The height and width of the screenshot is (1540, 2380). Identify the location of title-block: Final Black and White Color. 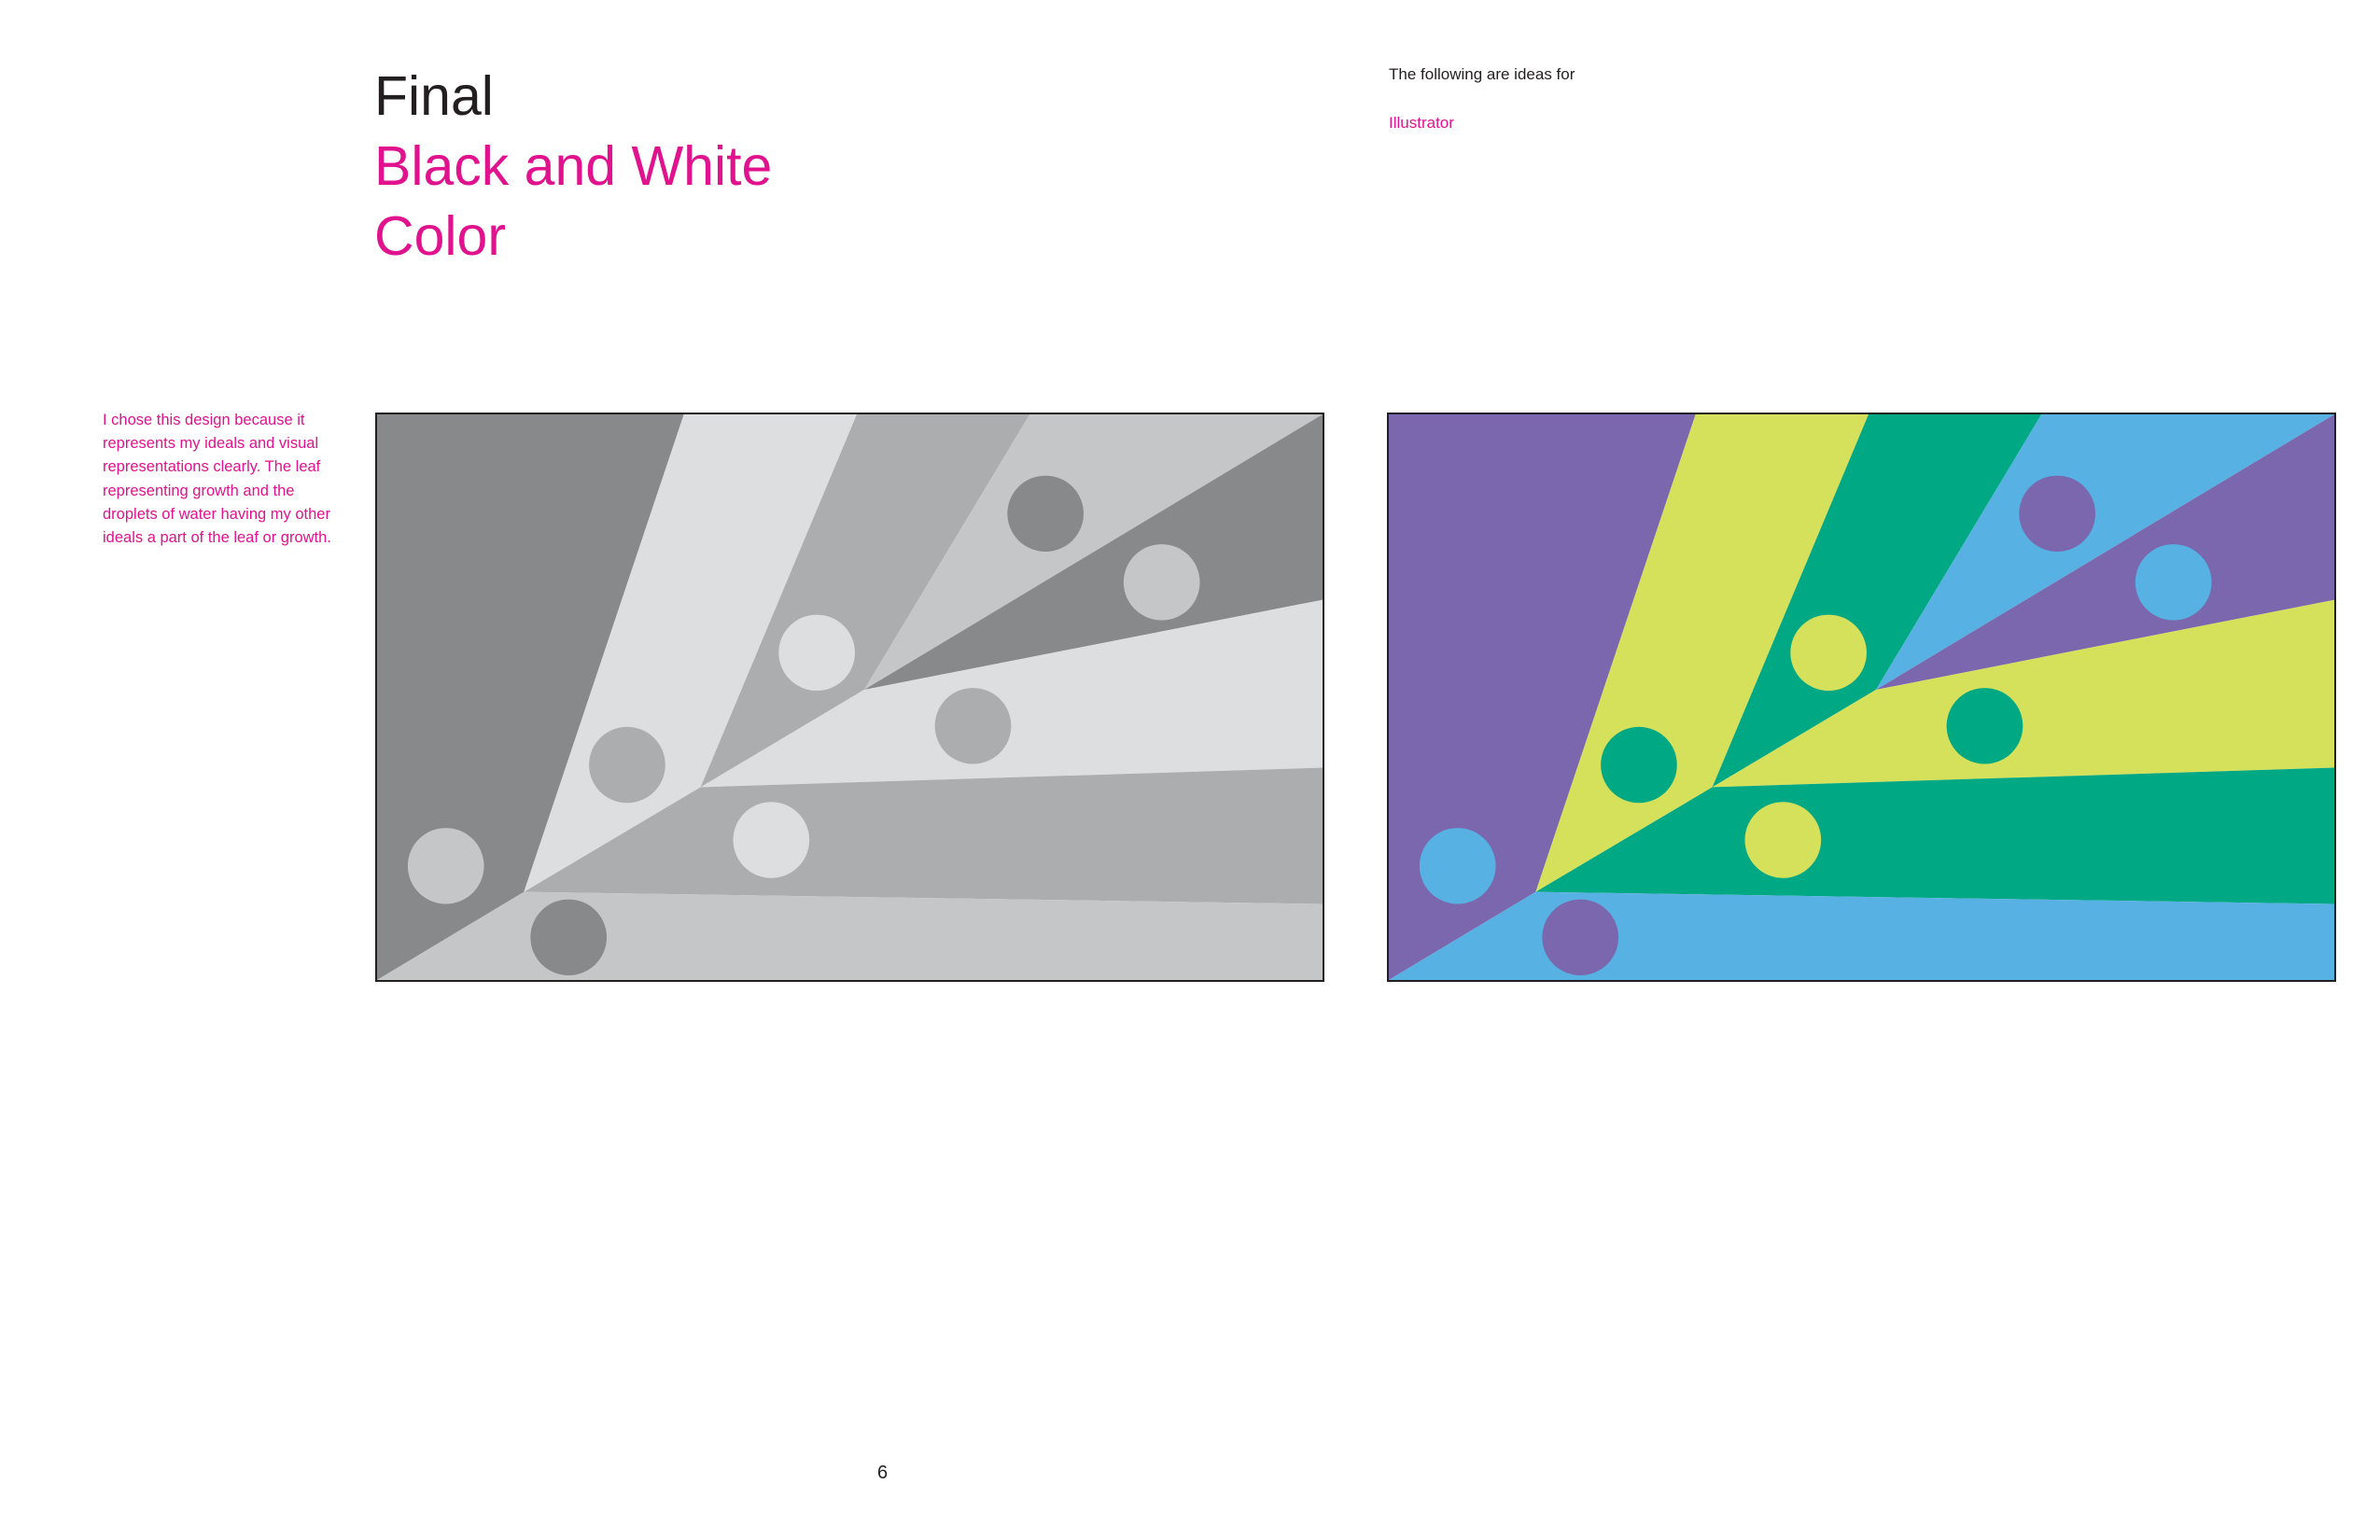
(573, 167).